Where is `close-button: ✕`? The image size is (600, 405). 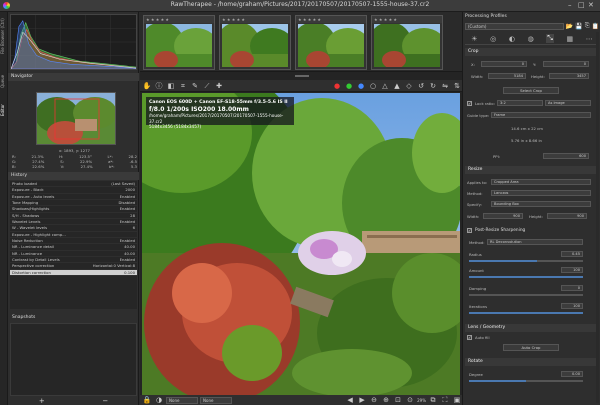
close-button: ✕ is located at coordinates (591, 5).